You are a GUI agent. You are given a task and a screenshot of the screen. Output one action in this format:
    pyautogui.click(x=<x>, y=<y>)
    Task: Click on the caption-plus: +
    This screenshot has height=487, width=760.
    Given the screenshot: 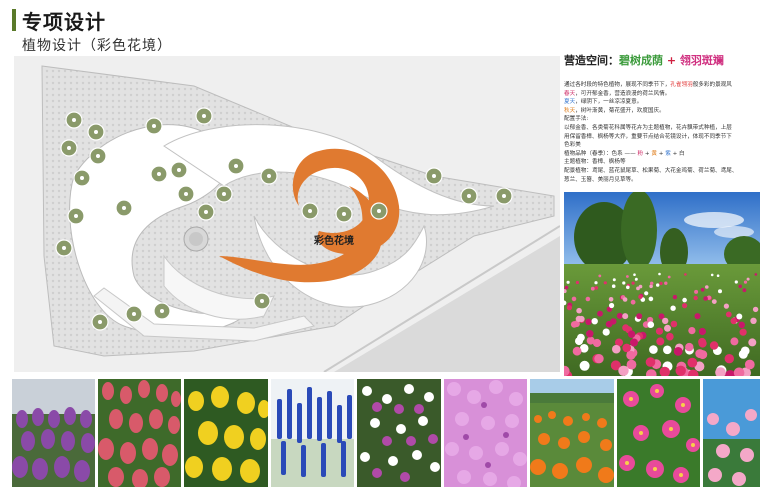 What is the action you would take?
    pyautogui.click(x=671, y=60)
    